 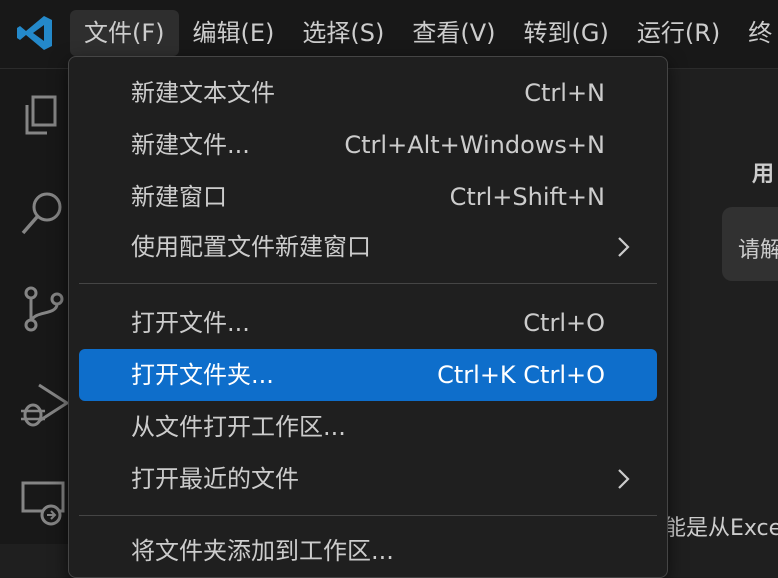 What do you see at coordinates (474, 145) in the screenshot?
I see `menu-item-shortcut: Ctrl+Alt+Windows+N` at bounding box center [474, 145].